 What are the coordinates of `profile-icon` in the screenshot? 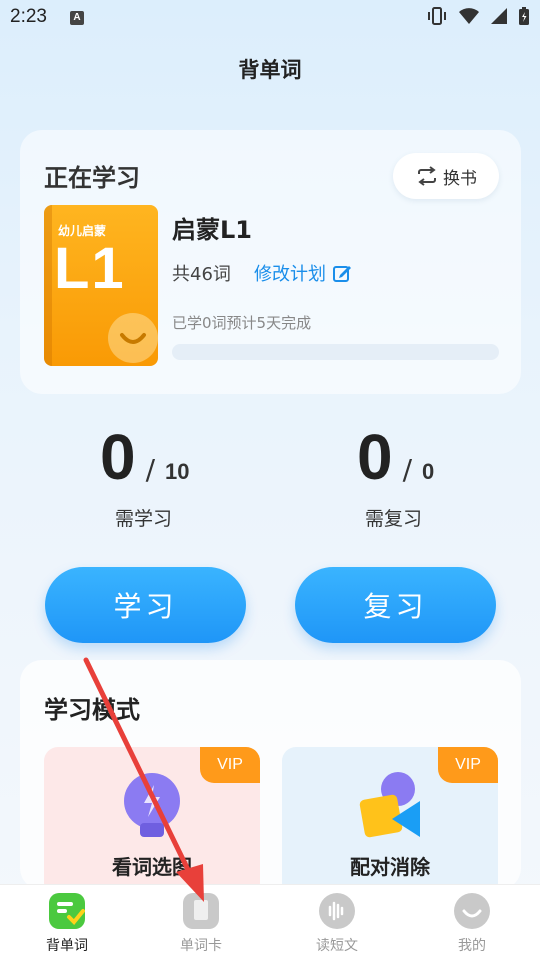 It's located at (472, 911).